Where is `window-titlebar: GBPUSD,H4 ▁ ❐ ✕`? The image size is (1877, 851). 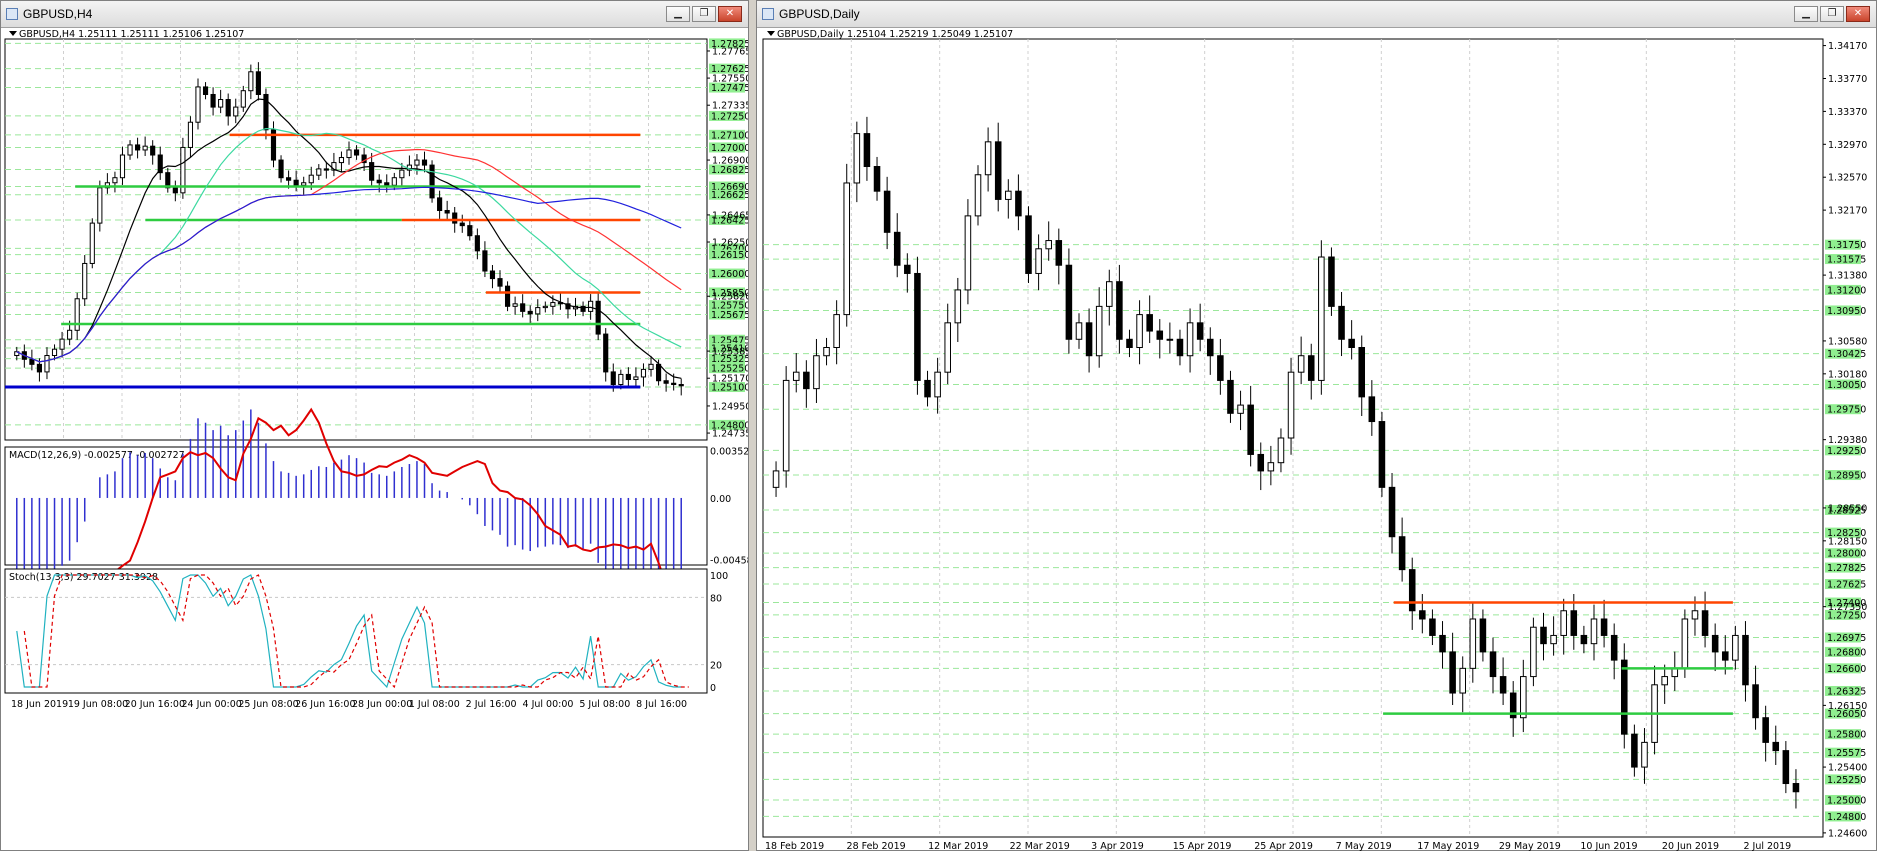
window-titlebar: GBPUSD,H4 ▁ ❐ ✕ is located at coordinates (374, 14).